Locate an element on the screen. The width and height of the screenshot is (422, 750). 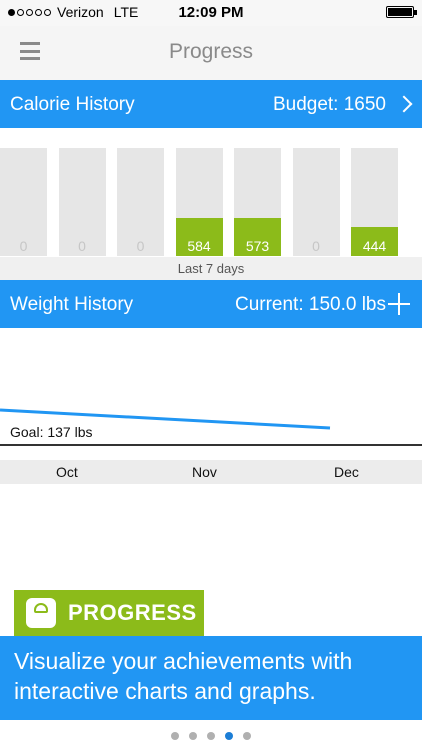
calorie-bar: 584 is located at coordinates (199, 202).